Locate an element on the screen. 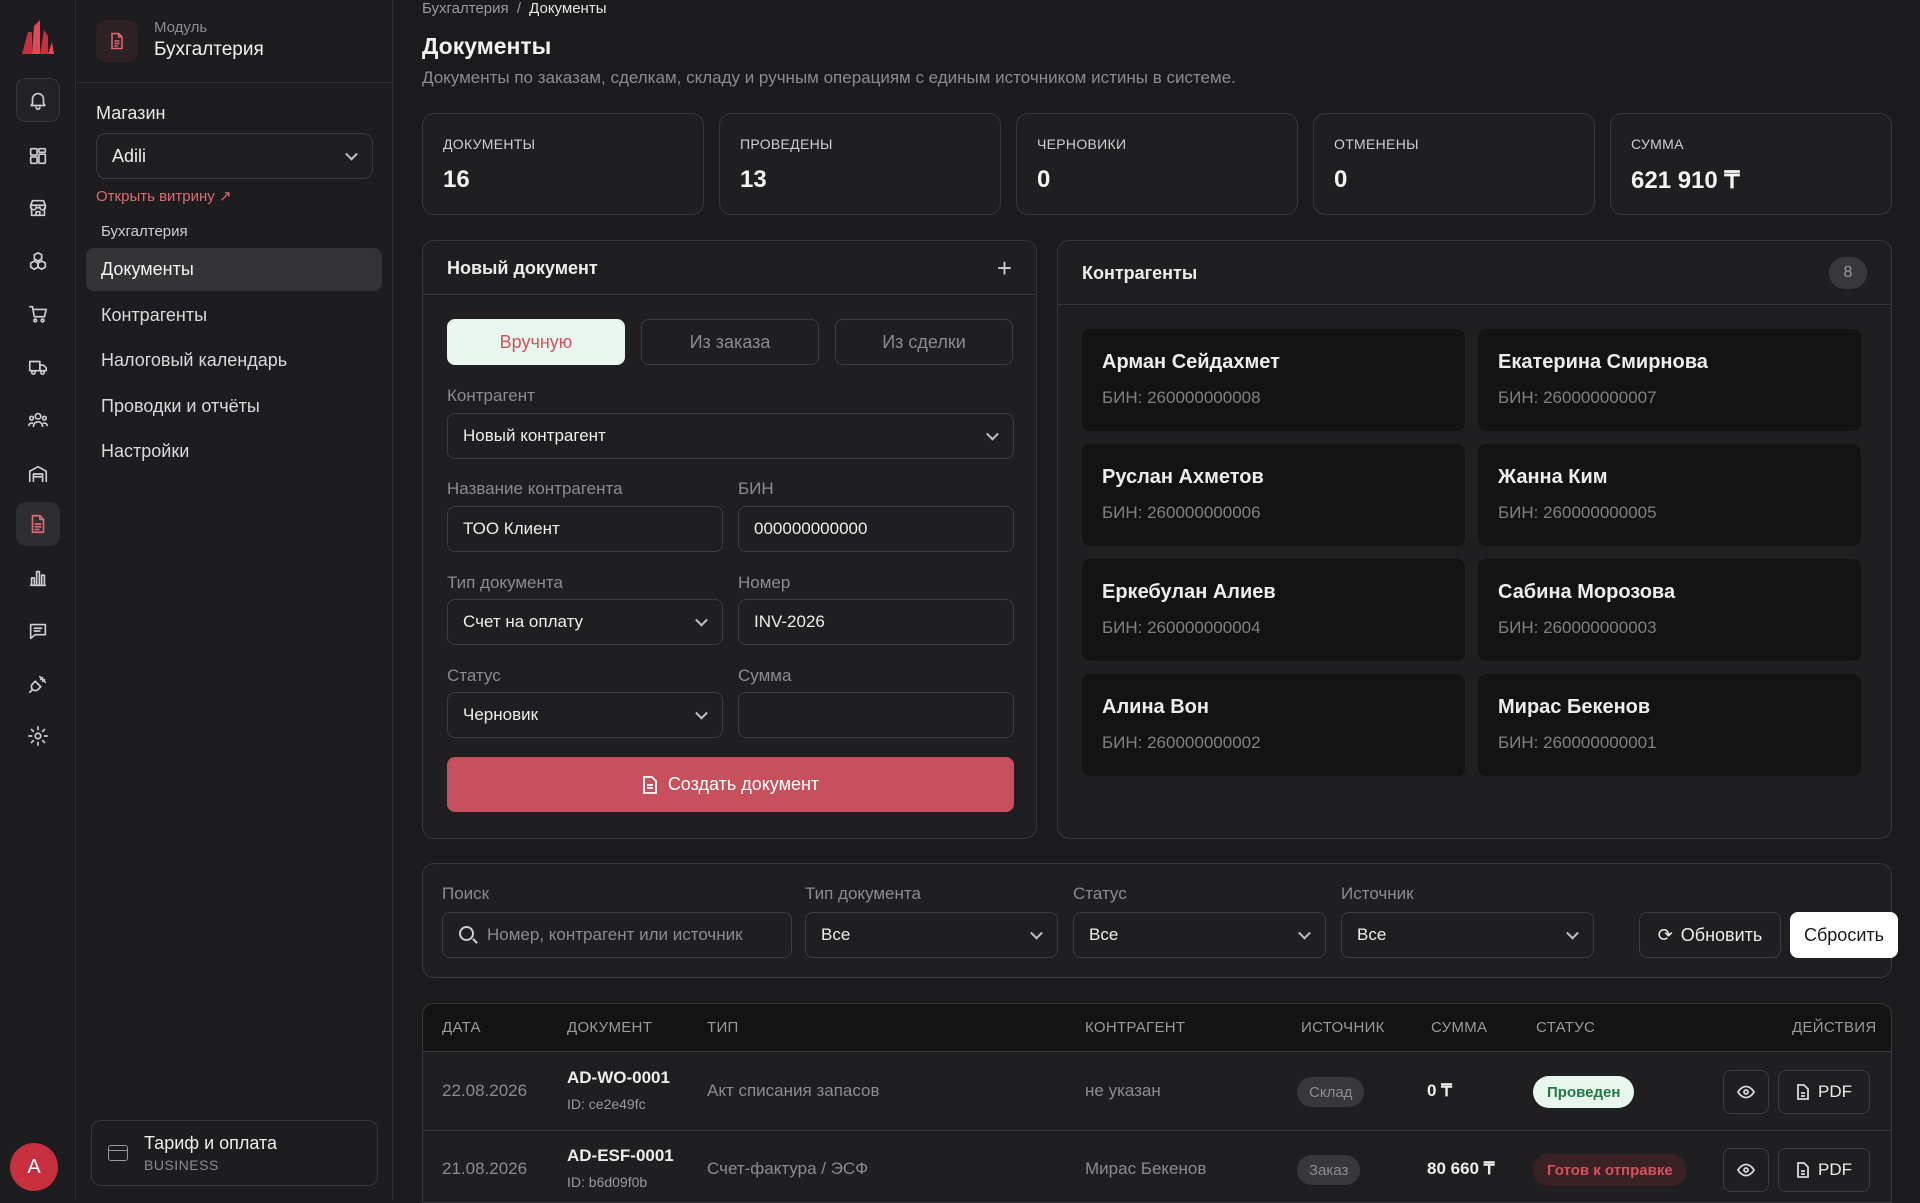 The image size is (1920, 1203). rail-customers is located at coordinates (38, 420).